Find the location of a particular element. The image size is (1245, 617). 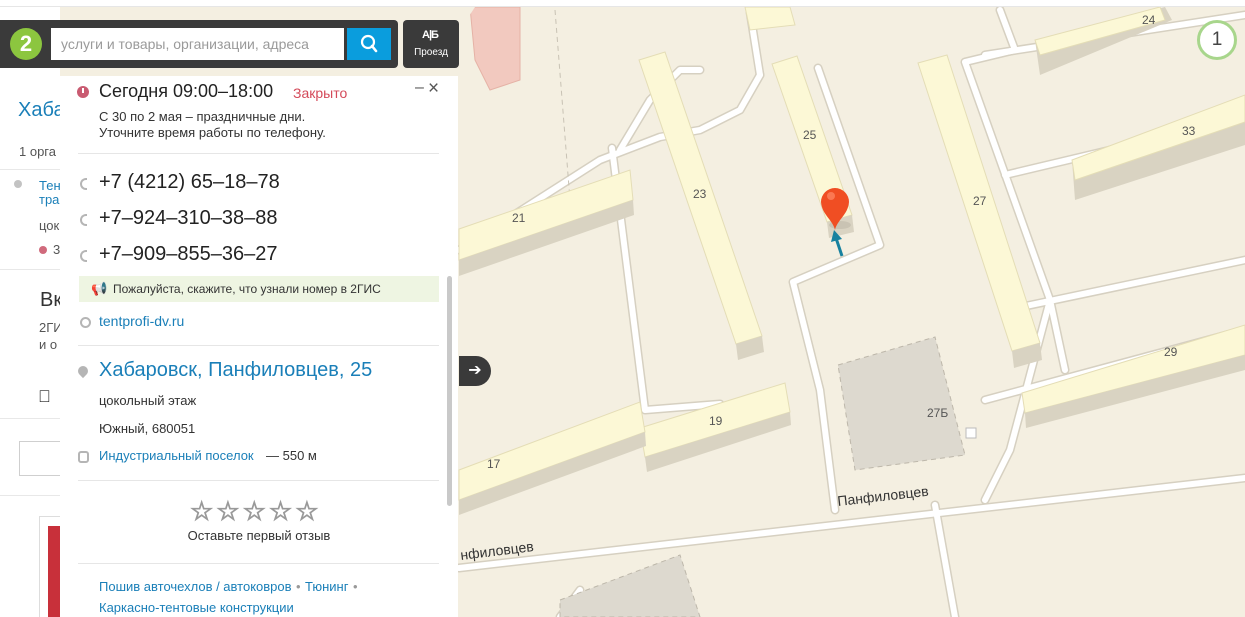

address-floor: цокольный этаж is located at coordinates (148, 400).